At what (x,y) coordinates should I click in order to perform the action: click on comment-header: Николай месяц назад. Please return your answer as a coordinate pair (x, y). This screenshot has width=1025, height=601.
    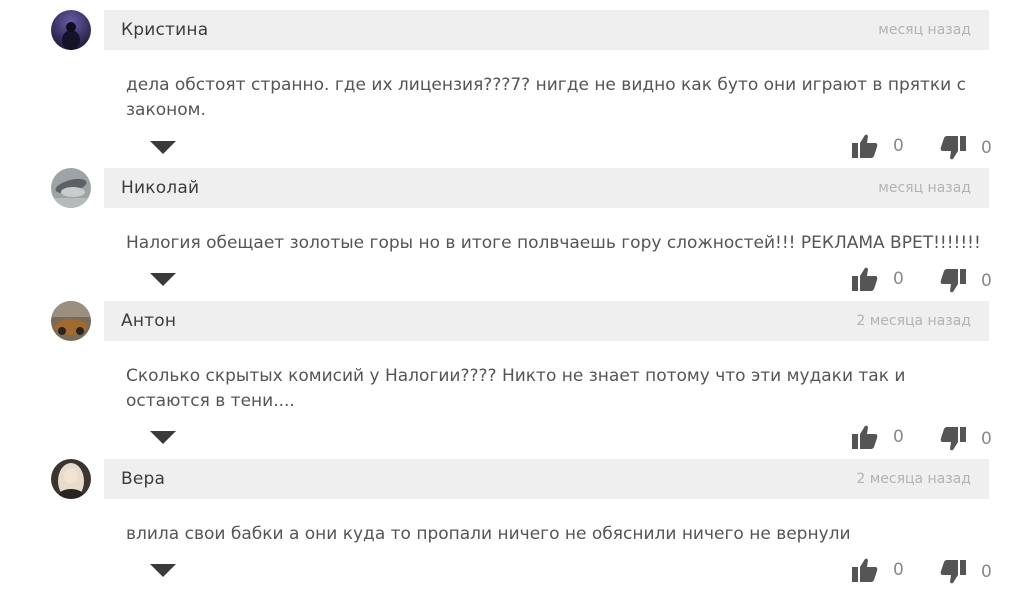
    Looking at the image, I should click on (546, 188).